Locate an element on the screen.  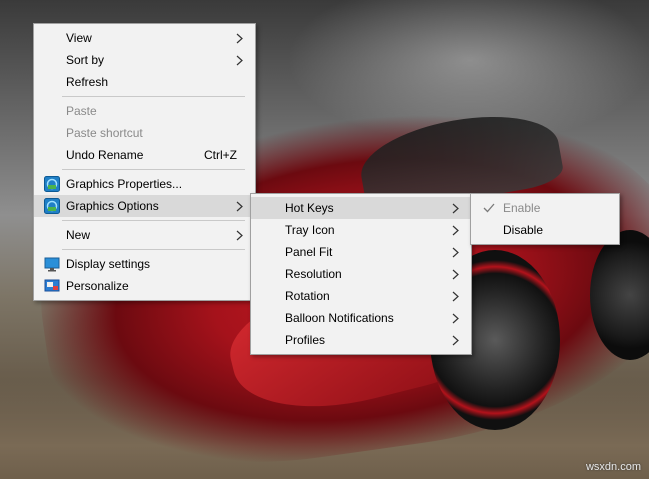
menu-item-label: Hot Keys is located at coordinates (309, 208).